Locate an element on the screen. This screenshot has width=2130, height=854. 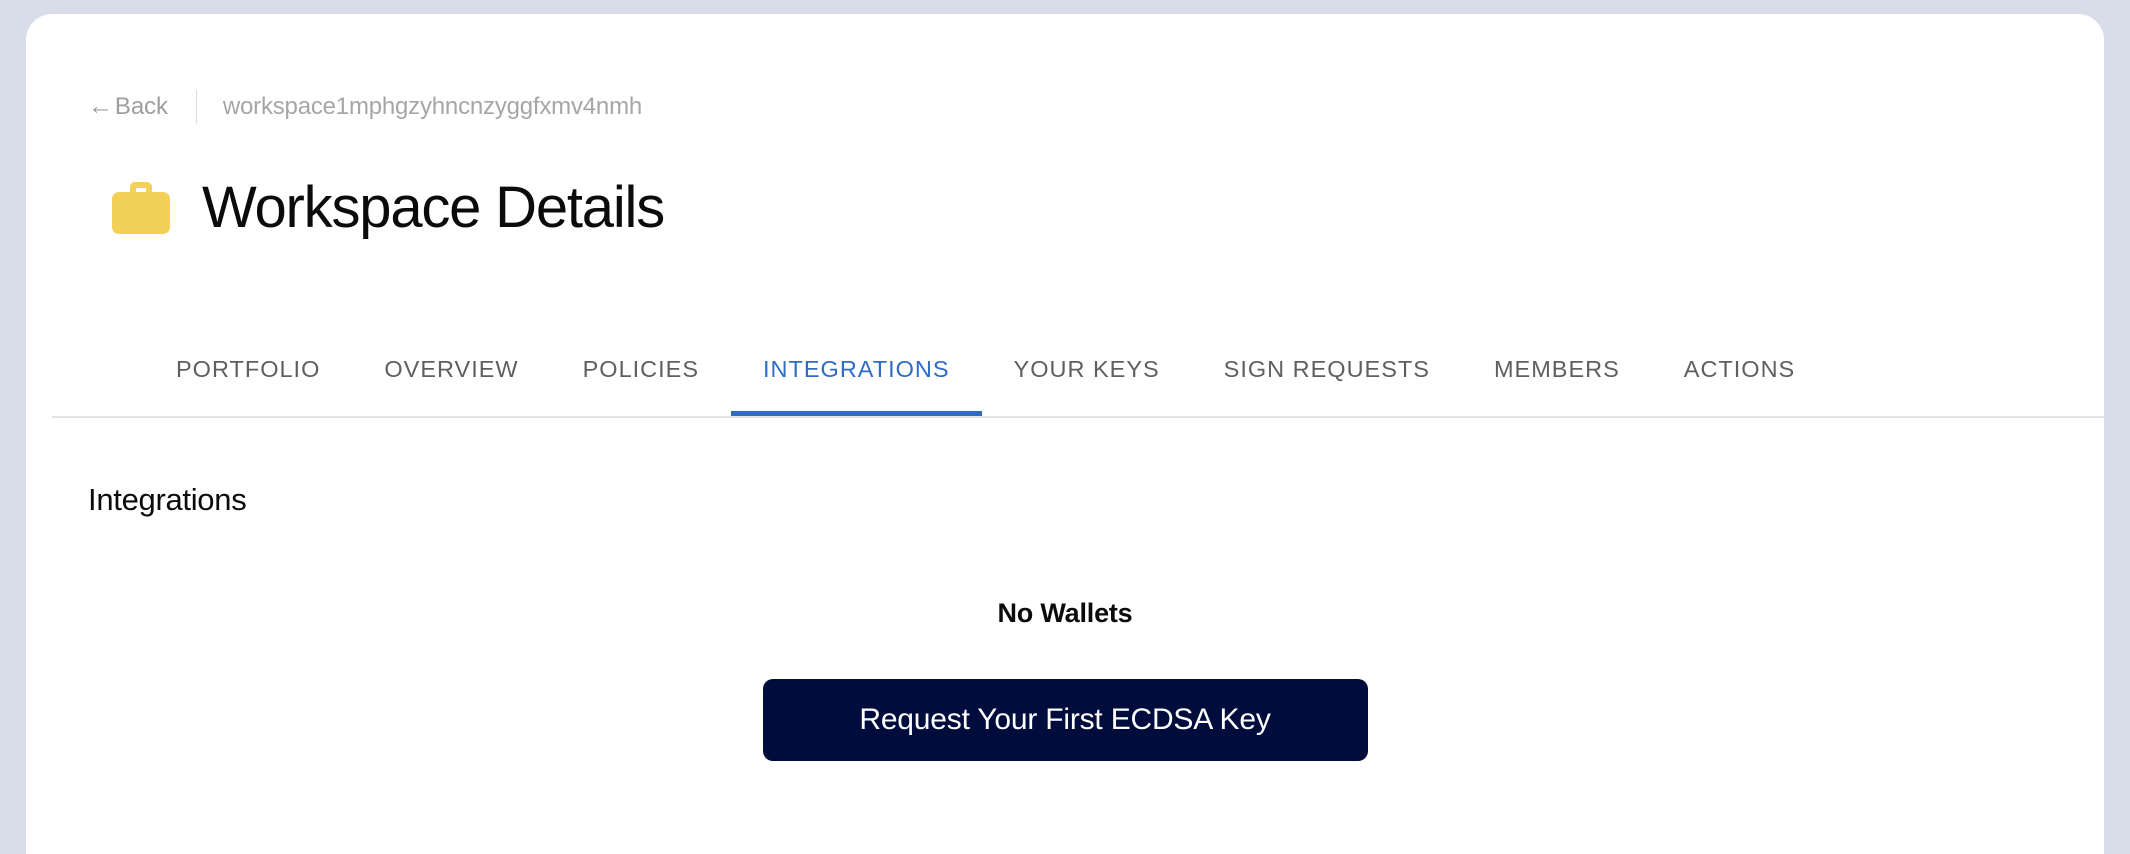
tab-policies-label: POLICIES is located at coordinates (641, 369).